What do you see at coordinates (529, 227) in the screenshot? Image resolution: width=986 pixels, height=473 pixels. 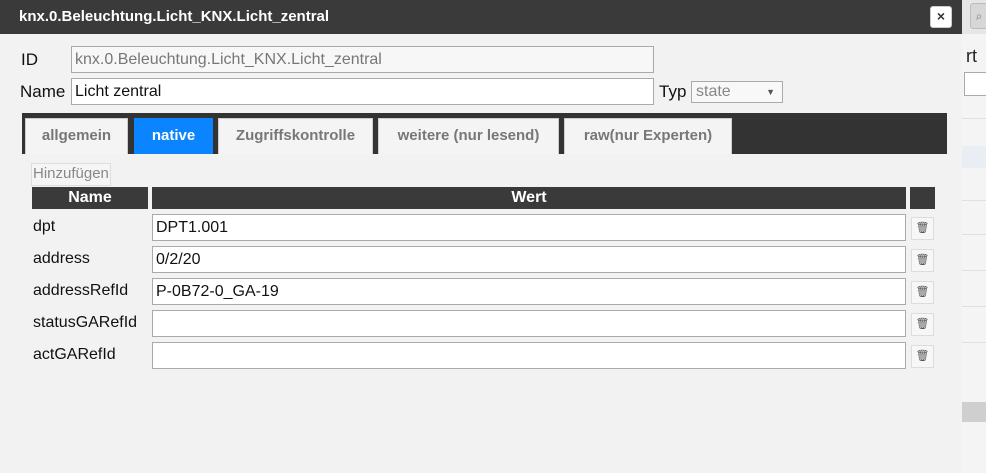 I see `row-value-input: DPT1.001` at bounding box center [529, 227].